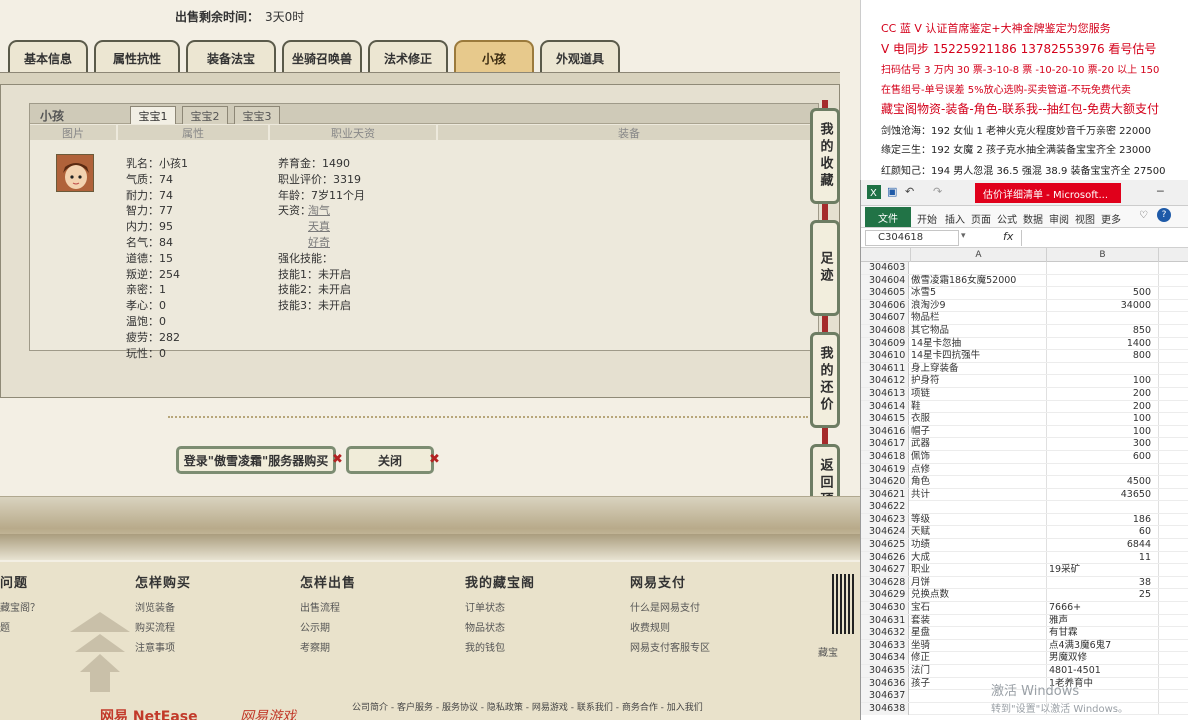 Image resolution: width=1188 pixels, height=720 pixels. What do you see at coordinates (1103, 238) in the screenshot?
I see `formula-input` at bounding box center [1103, 238].